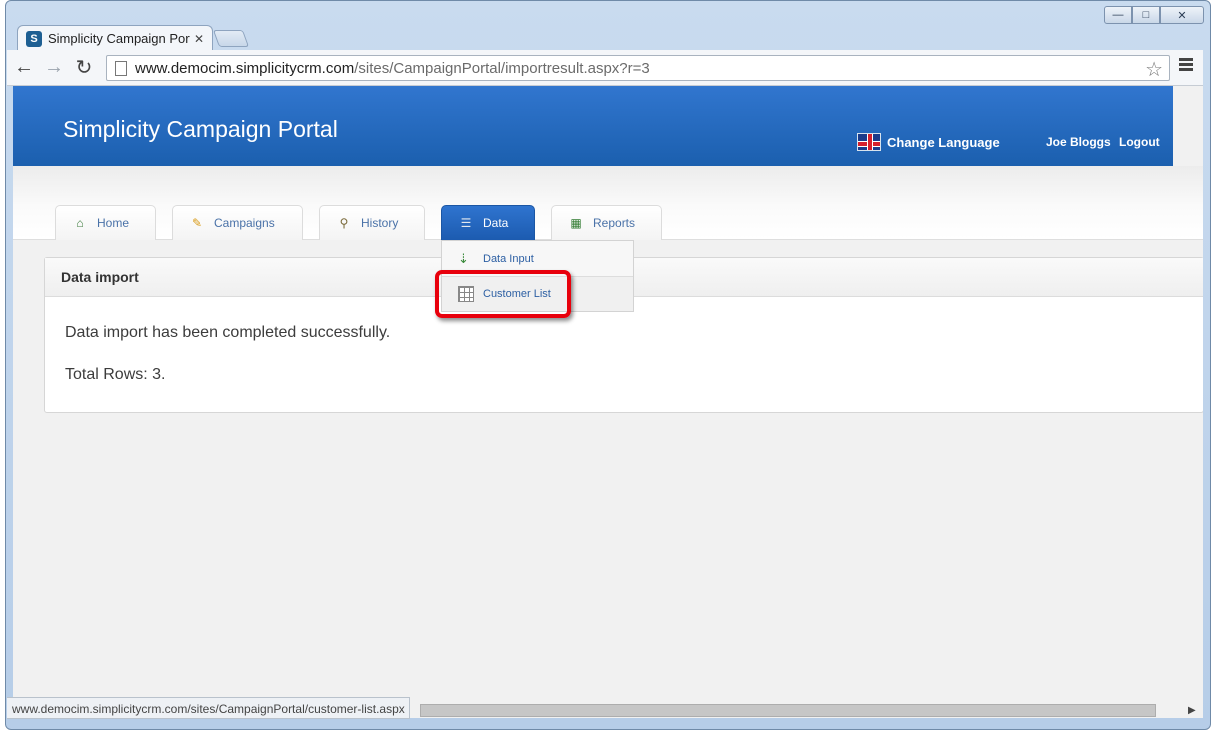 This screenshot has width=1216, height=735. I want to click on site-title: Simplicity Campaign Portal, so click(200, 129).